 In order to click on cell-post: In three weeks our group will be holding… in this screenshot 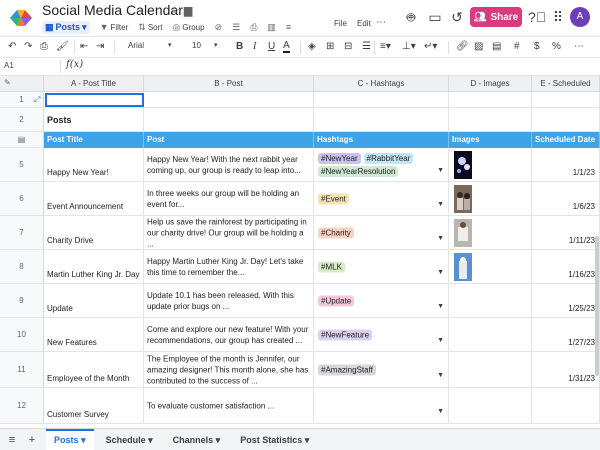, I will do `click(229, 199)`.